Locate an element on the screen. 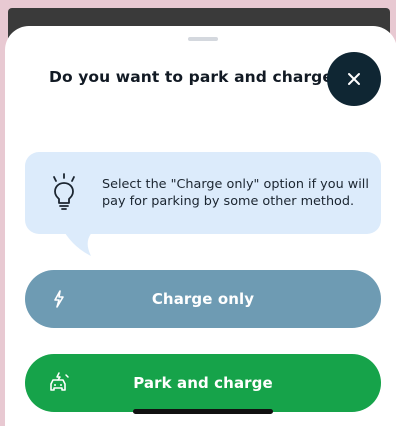 This screenshot has height=426, width=396. close-button is located at coordinates (354, 79).